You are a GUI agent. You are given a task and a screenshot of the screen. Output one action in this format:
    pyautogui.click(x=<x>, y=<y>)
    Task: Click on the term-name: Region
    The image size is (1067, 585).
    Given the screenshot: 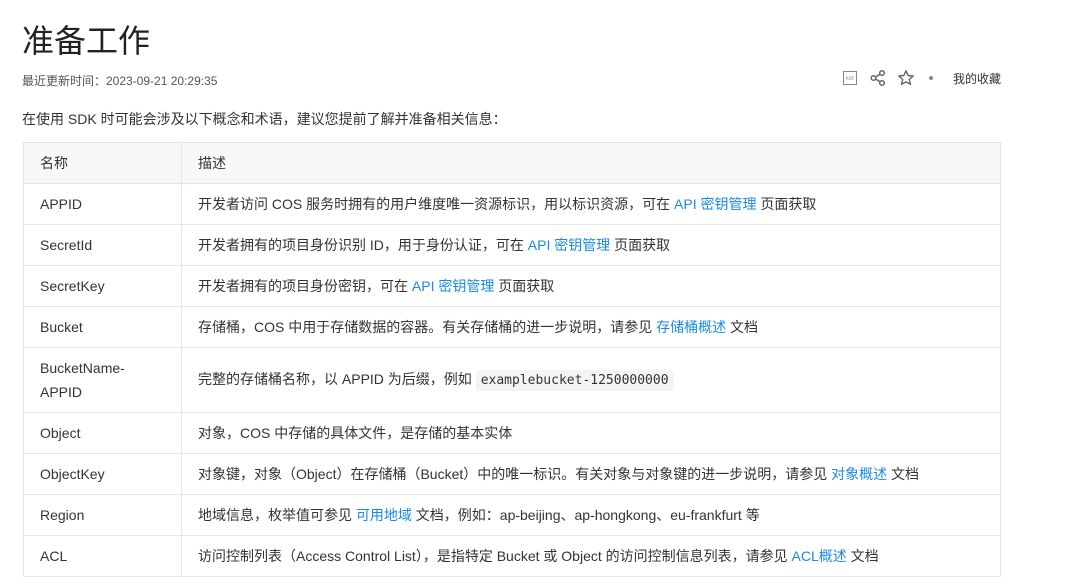 What is the action you would take?
    pyautogui.click(x=102, y=515)
    